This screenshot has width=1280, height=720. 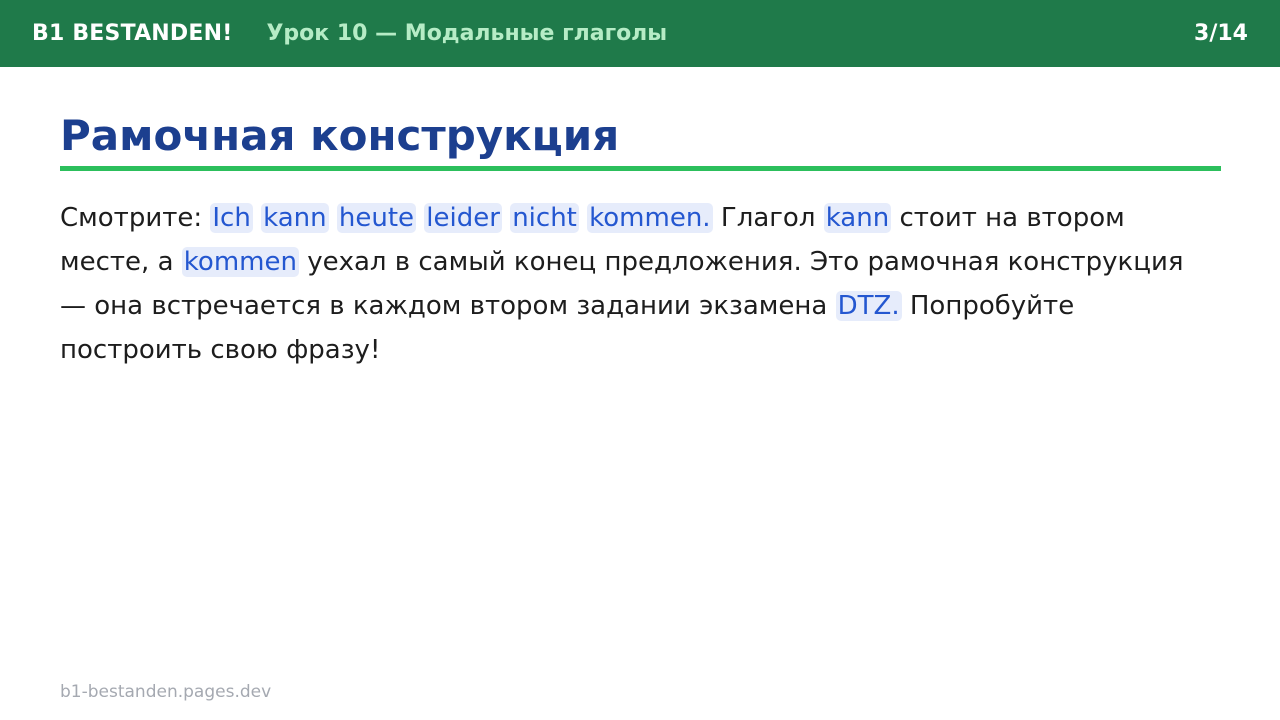 I want to click on slide-counter: 3/14, so click(x=1221, y=33).